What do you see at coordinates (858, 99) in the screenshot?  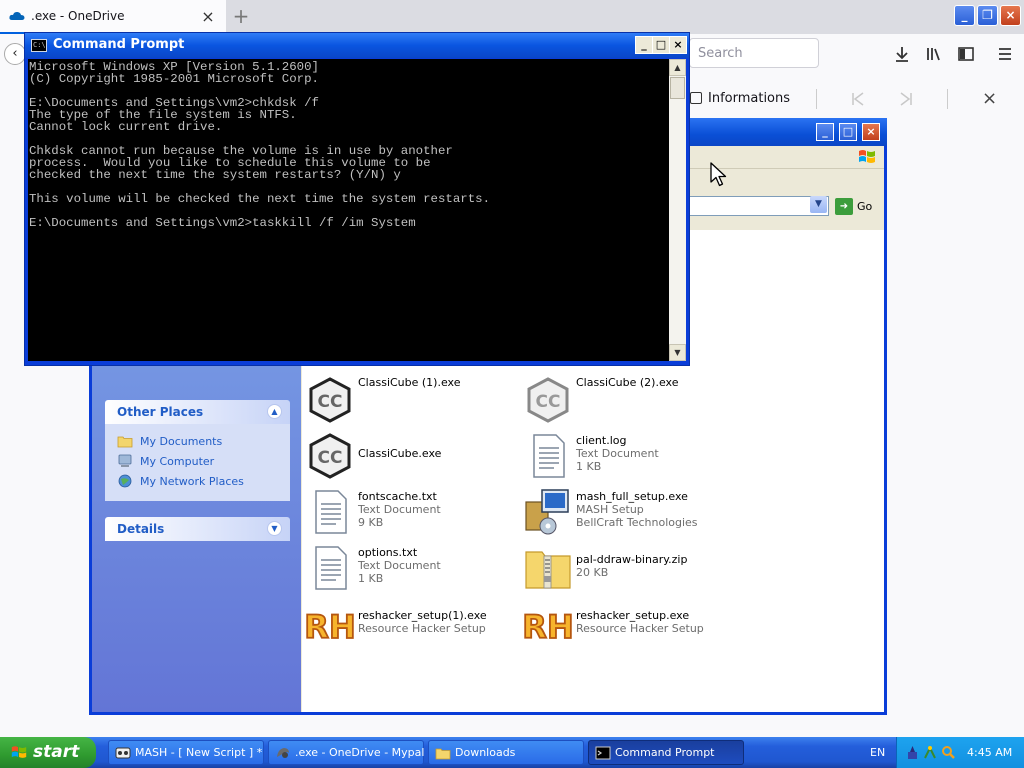 I see `previous-icon` at bounding box center [858, 99].